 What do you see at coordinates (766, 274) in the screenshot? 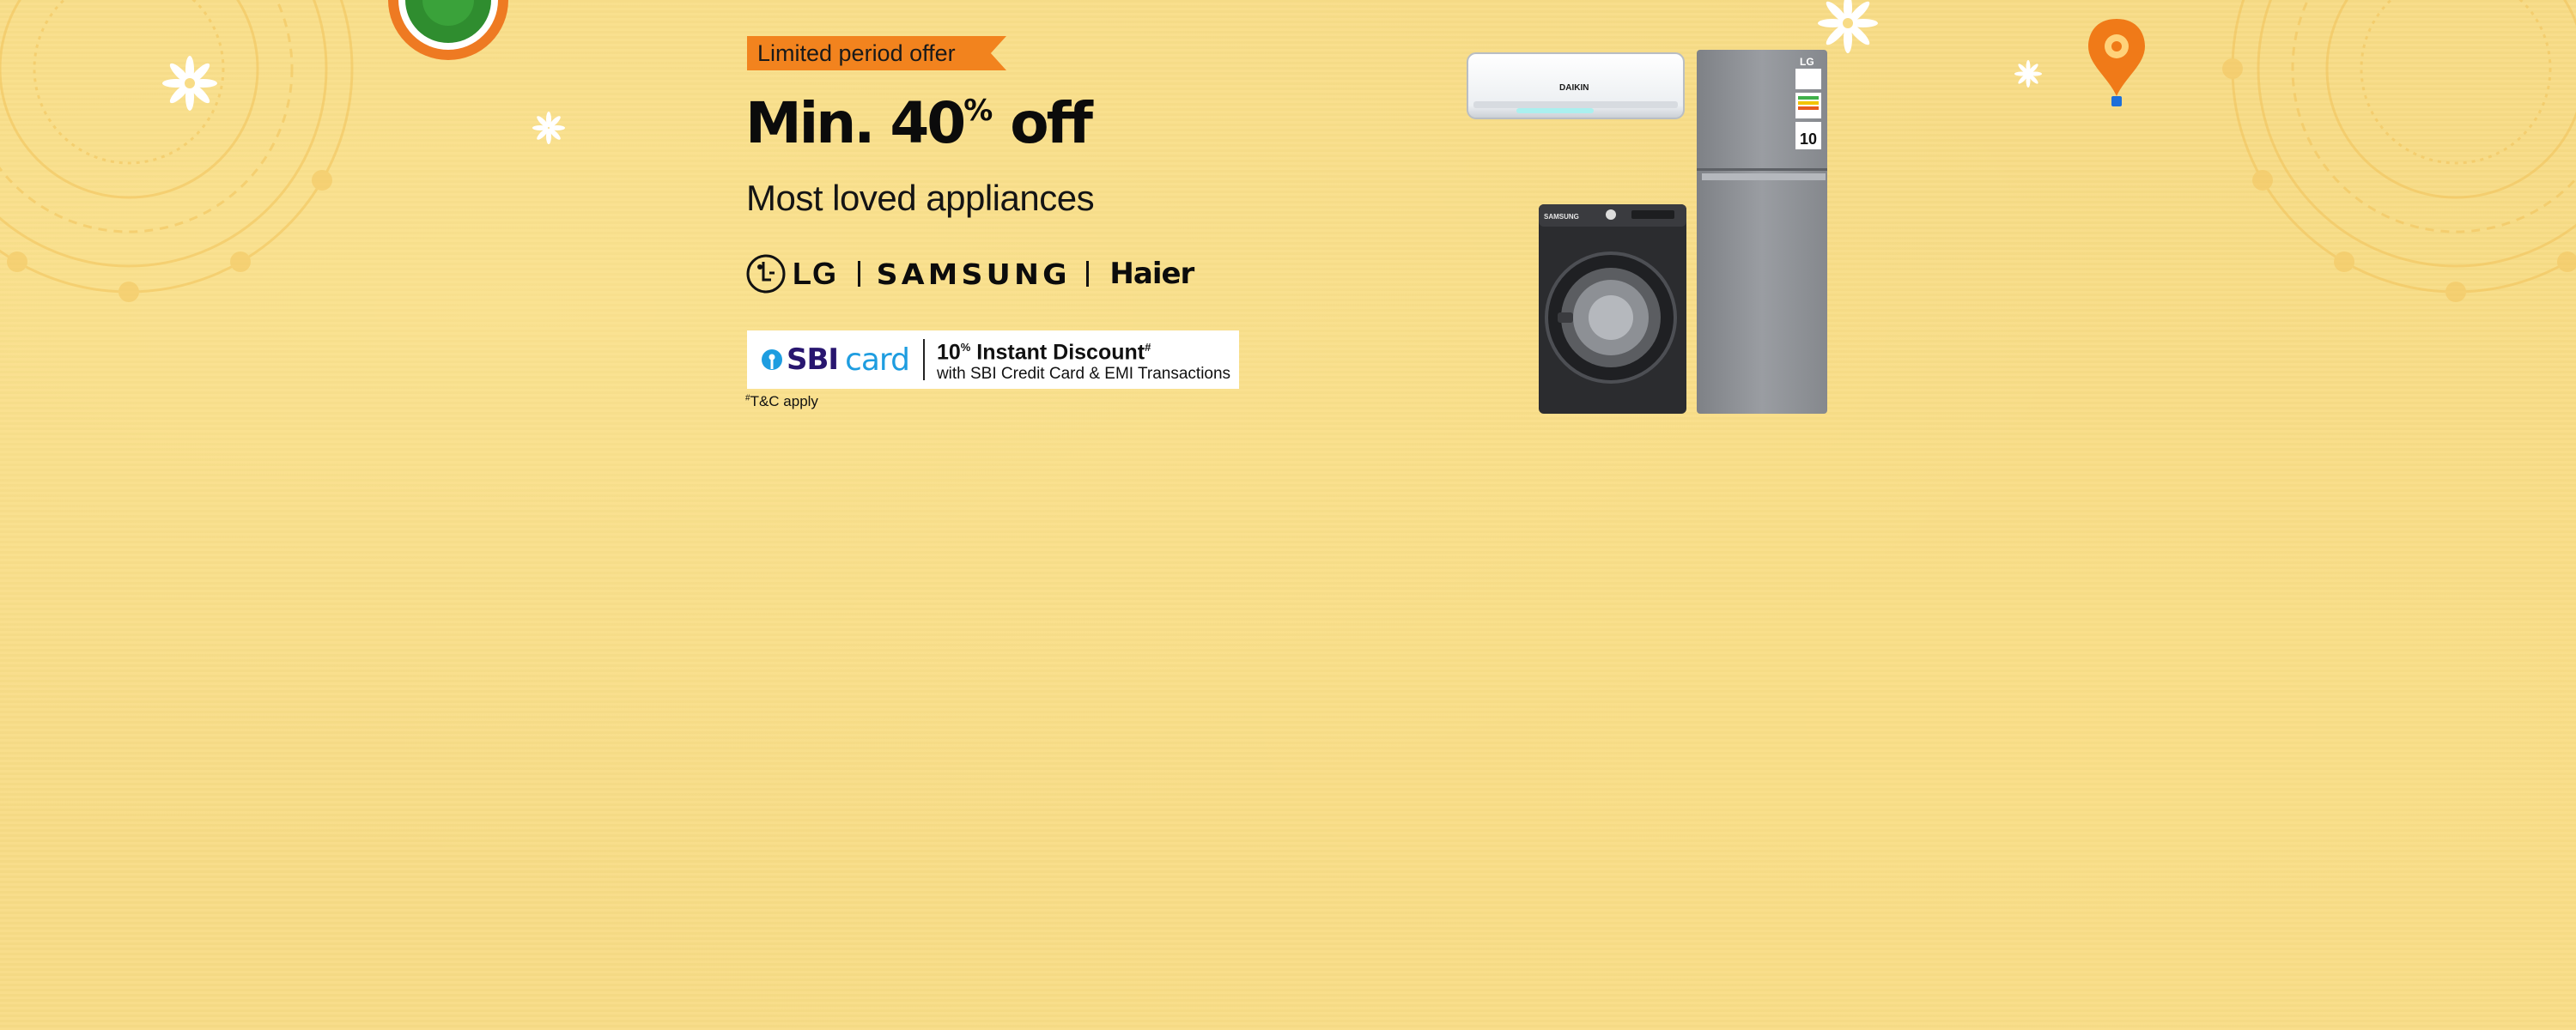
I see `lg-logo-icon` at bounding box center [766, 274].